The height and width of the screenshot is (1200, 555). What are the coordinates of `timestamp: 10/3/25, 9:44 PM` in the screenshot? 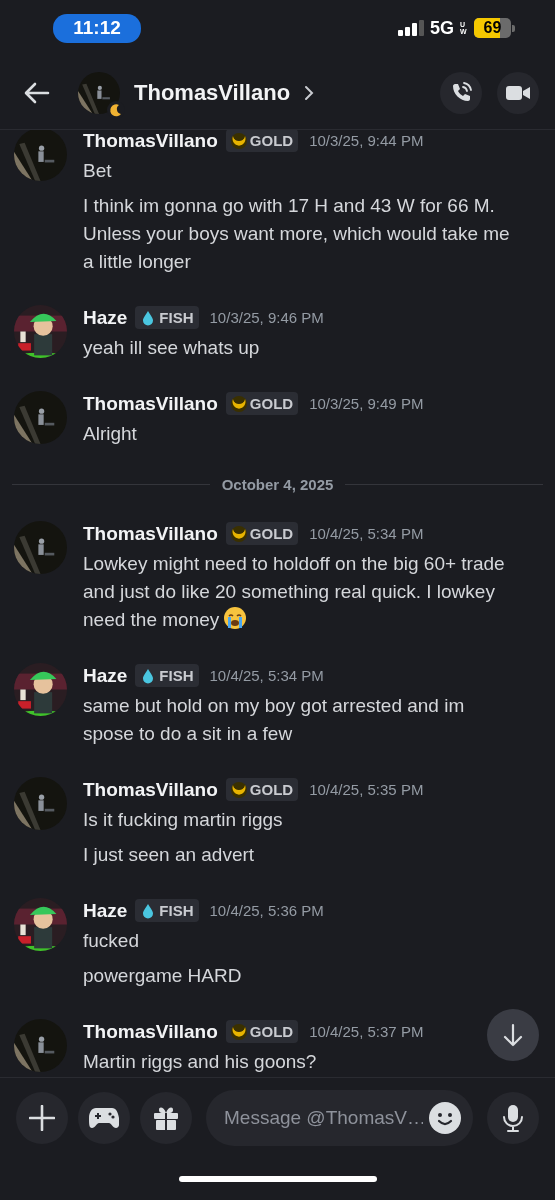 It's located at (366, 140).